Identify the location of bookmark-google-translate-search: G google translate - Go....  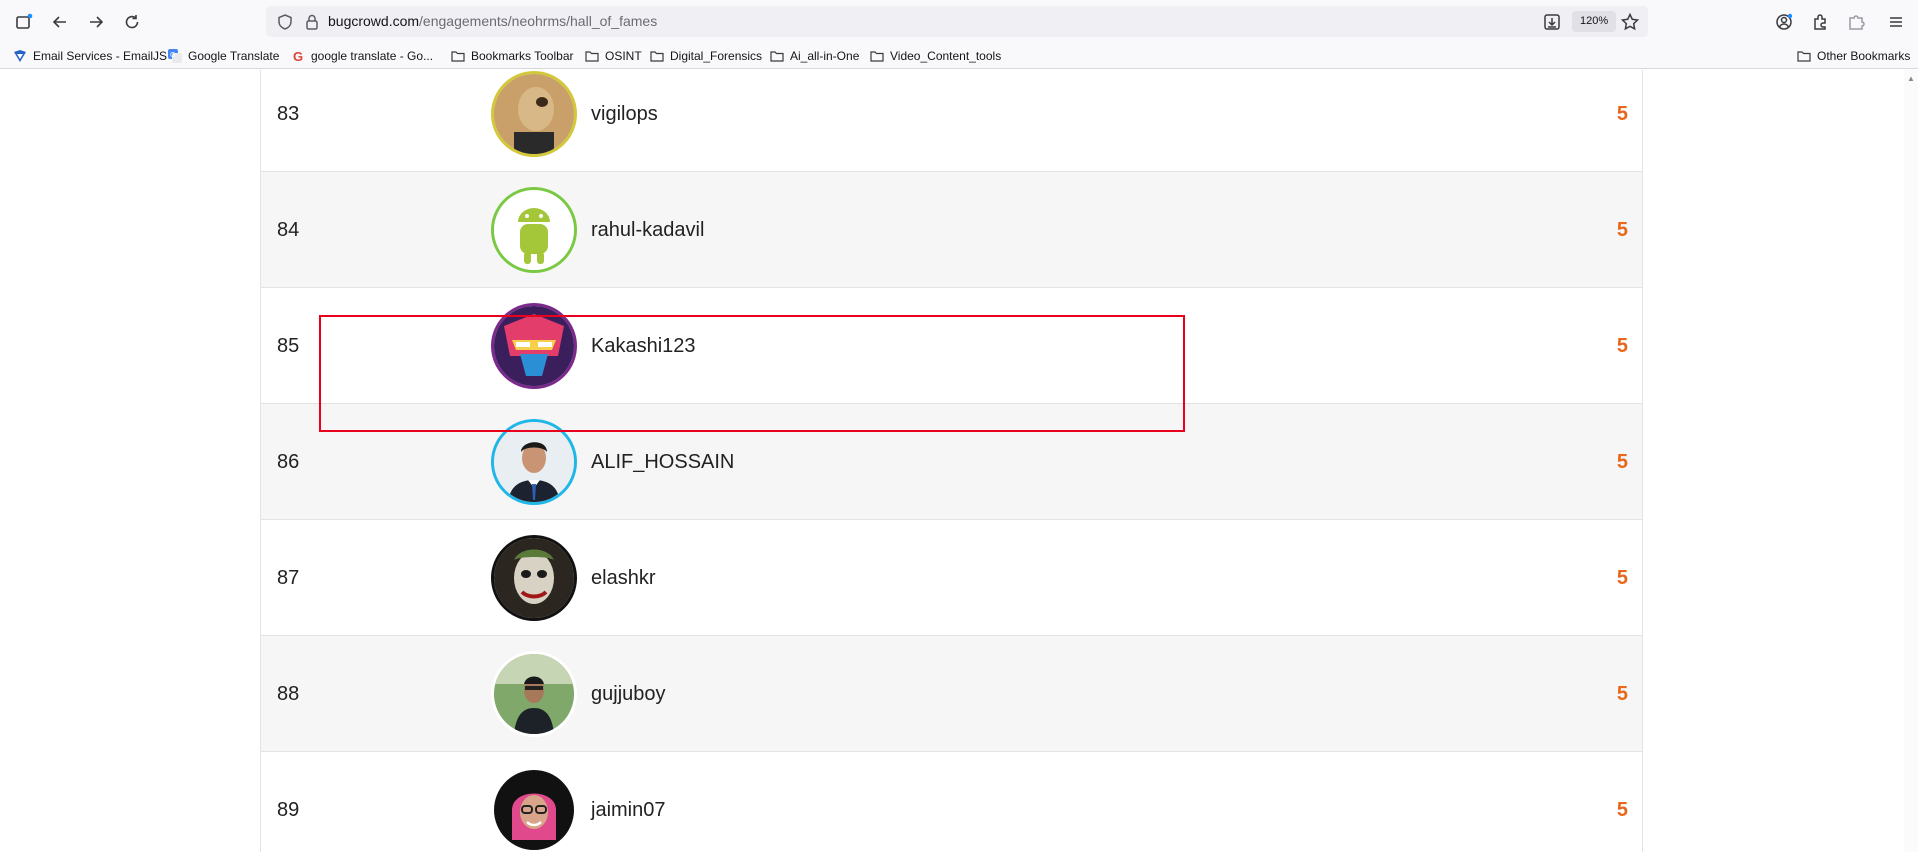
(361, 56).